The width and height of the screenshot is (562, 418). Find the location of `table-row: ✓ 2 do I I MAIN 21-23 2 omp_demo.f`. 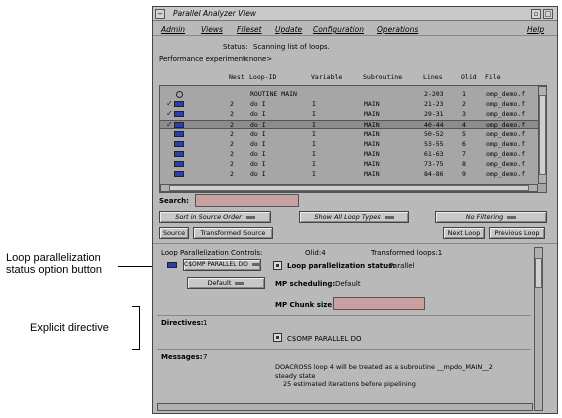

table-row: ✓ 2 do I I MAIN 21-23 2 omp_demo.f is located at coordinates (349, 104).